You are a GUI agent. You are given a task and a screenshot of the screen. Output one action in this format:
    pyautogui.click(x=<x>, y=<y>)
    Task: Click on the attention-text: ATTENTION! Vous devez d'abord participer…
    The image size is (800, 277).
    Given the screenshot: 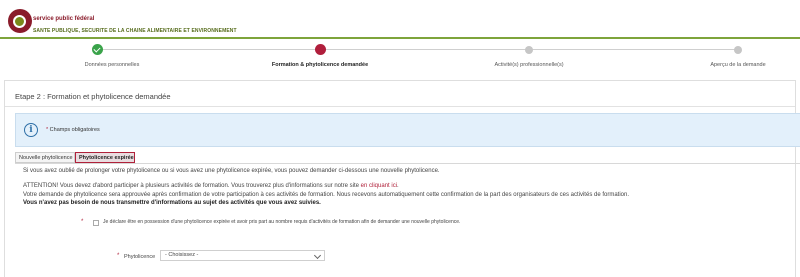 What is the action you would take?
    pyautogui.click(x=211, y=186)
    